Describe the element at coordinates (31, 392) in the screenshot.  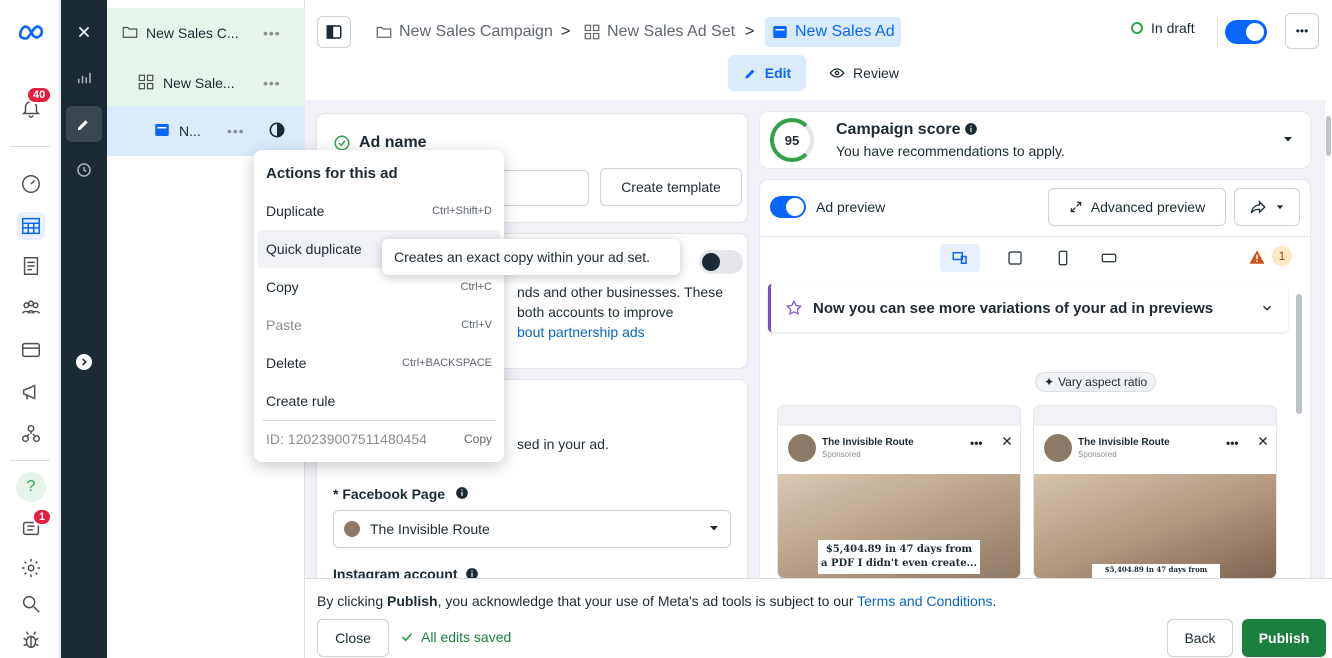
I see `campaigns-megaphone-icon` at that location.